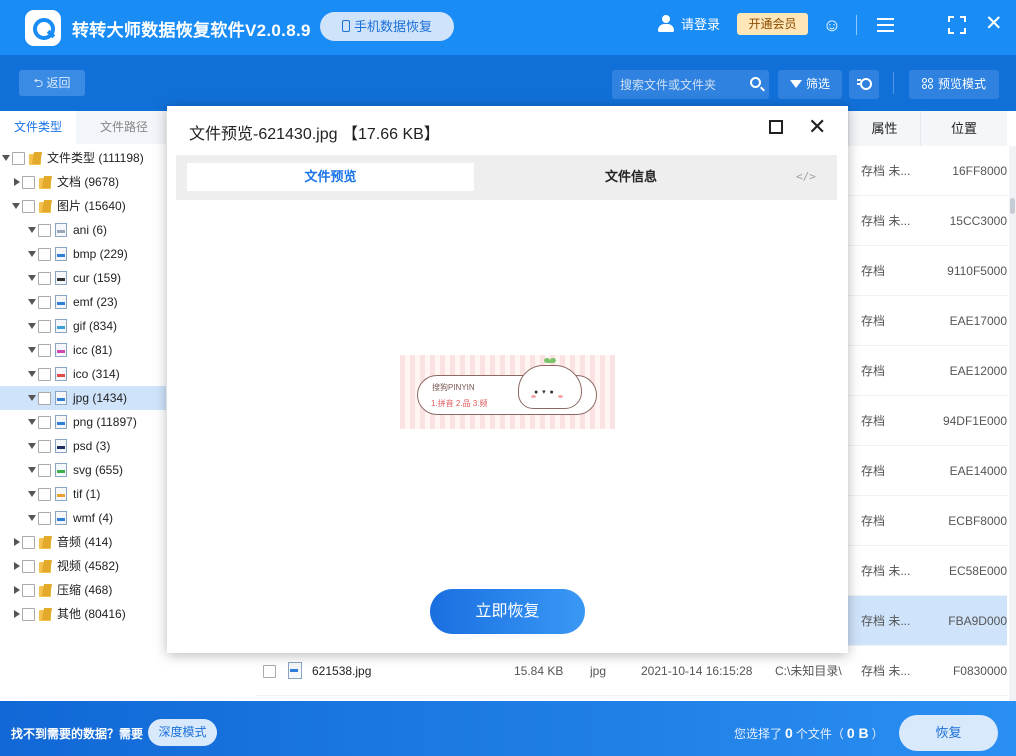 The width and height of the screenshot is (1016, 756). Describe the element at coordinates (884, 128) in the screenshot. I see `column-header-attr: 属性` at that location.